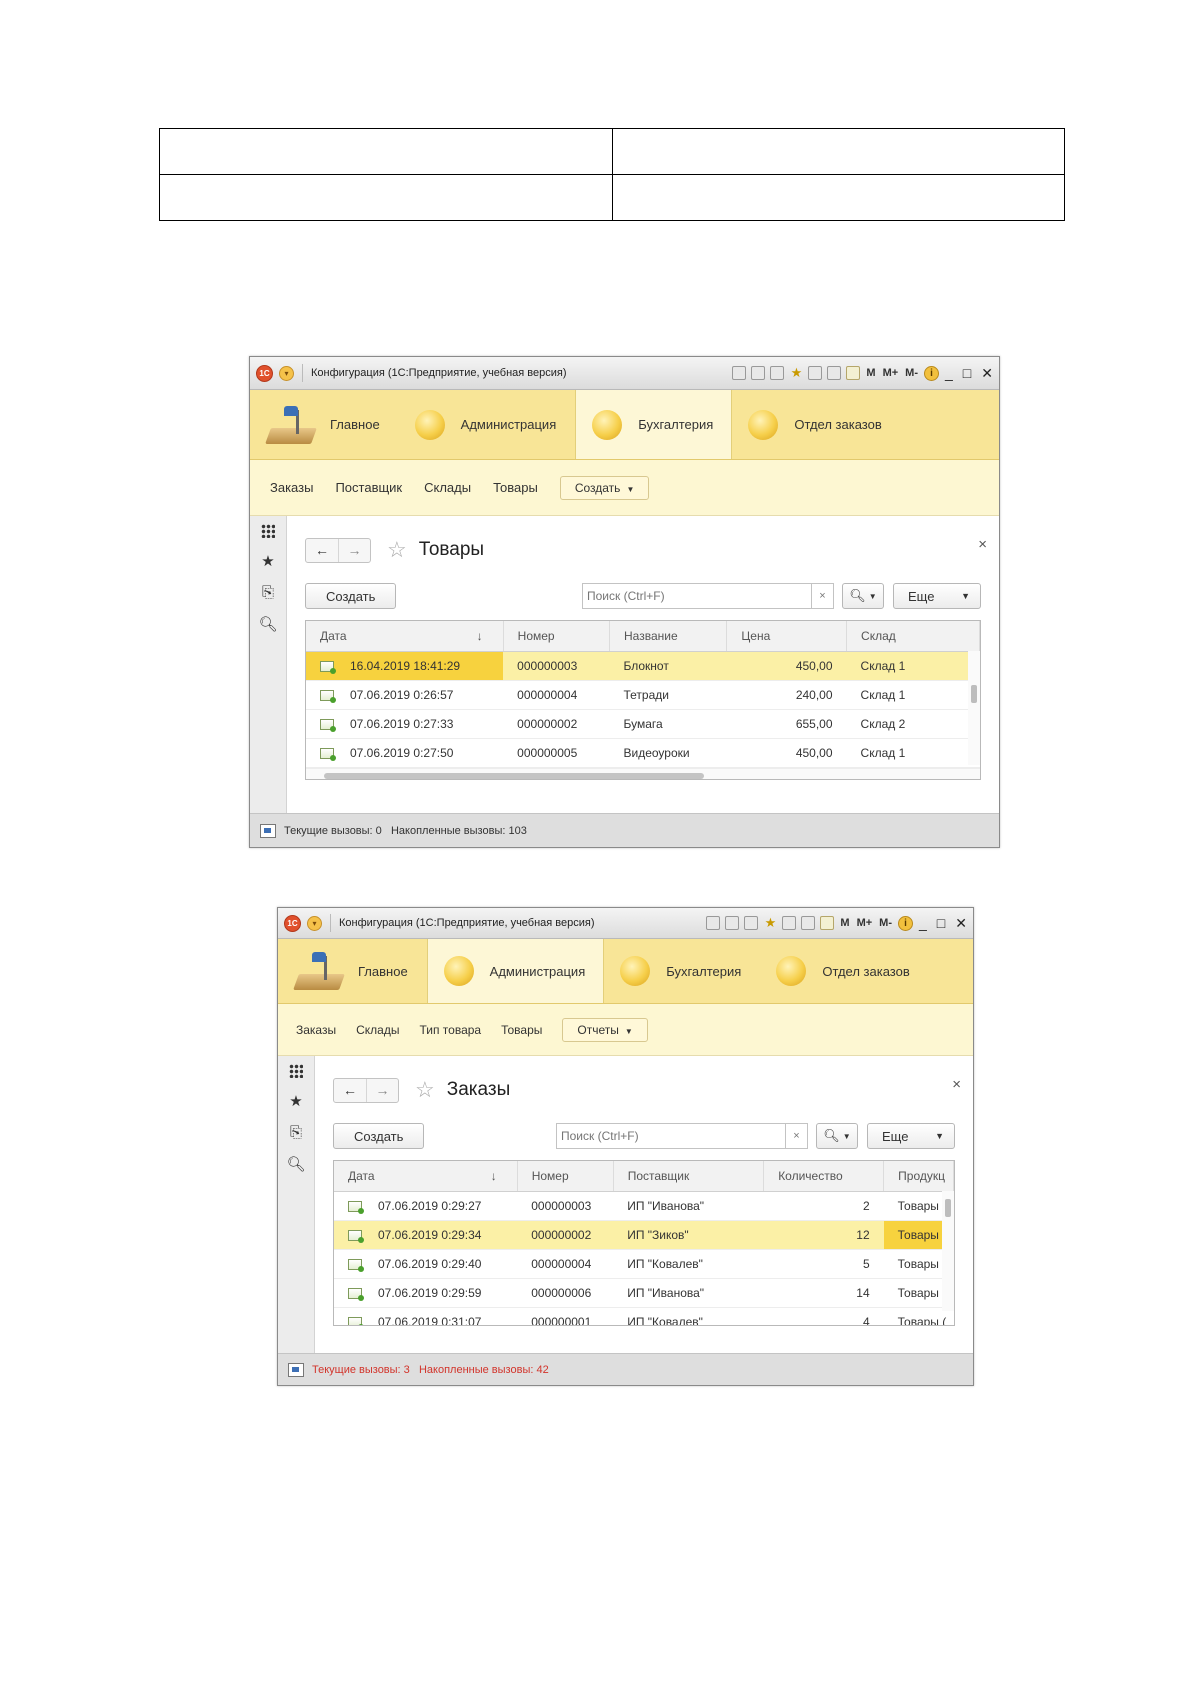 This screenshot has height=1684, width=1191. I want to click on horizontal-scrollbar, so click(643, 773).